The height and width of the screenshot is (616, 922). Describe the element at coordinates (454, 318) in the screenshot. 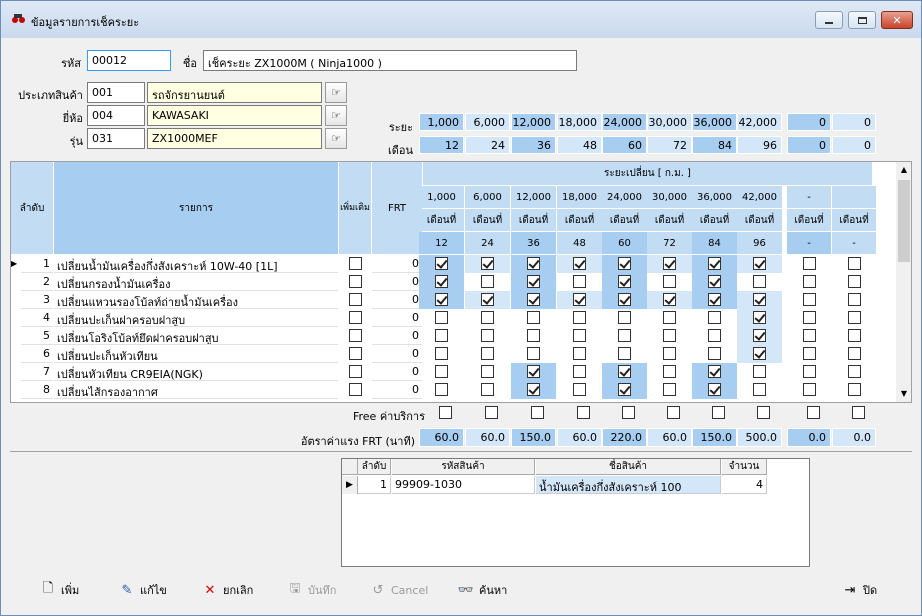

I see `table-row: 4 เปลี่ยนปะเก็นฝาครอบฝาสูบ 0` at that location.